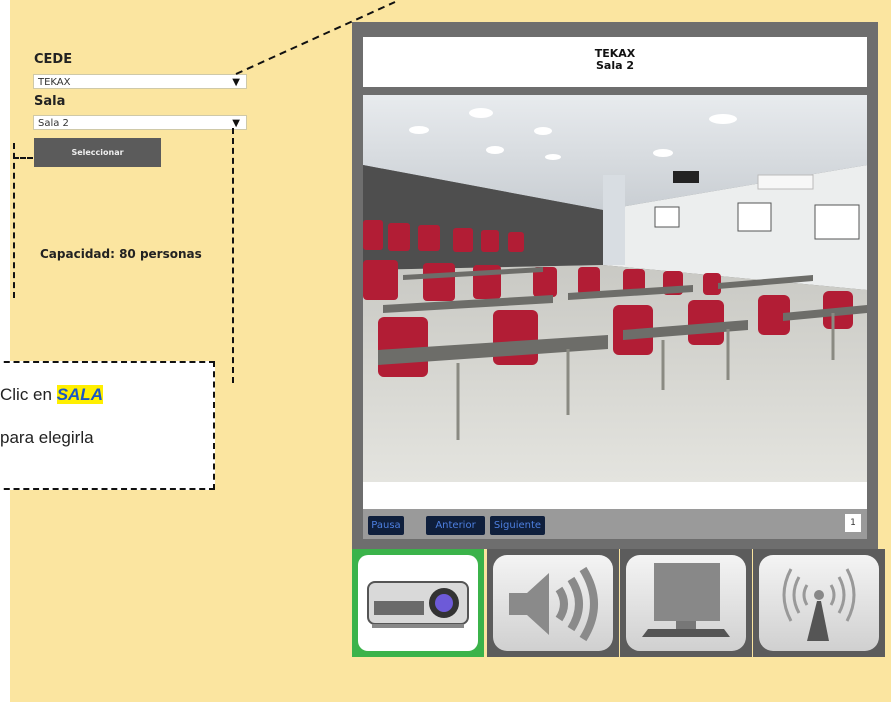 This screenshot has width=891, height=702. What do you see at coordinates (140, 122) in the screenshot?
I see `sala-select: Sala 2 ▼` at bounding box center [140, 122].